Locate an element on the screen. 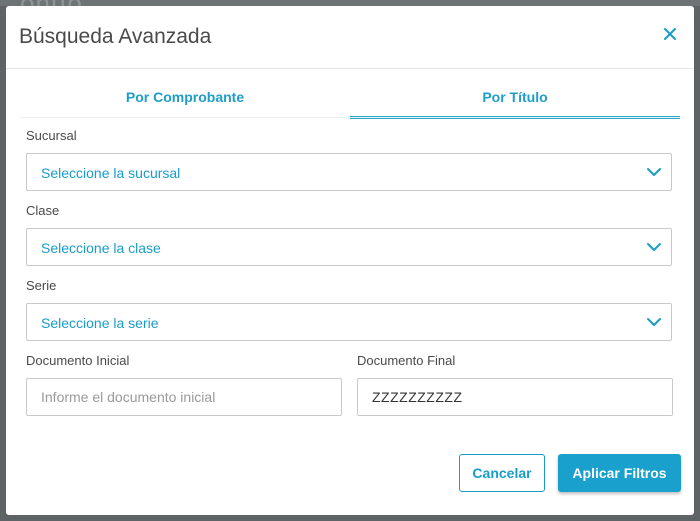 This screenshot has width=700, height=521. cancel-button: Cancelar is located at coordinates (502, 473).